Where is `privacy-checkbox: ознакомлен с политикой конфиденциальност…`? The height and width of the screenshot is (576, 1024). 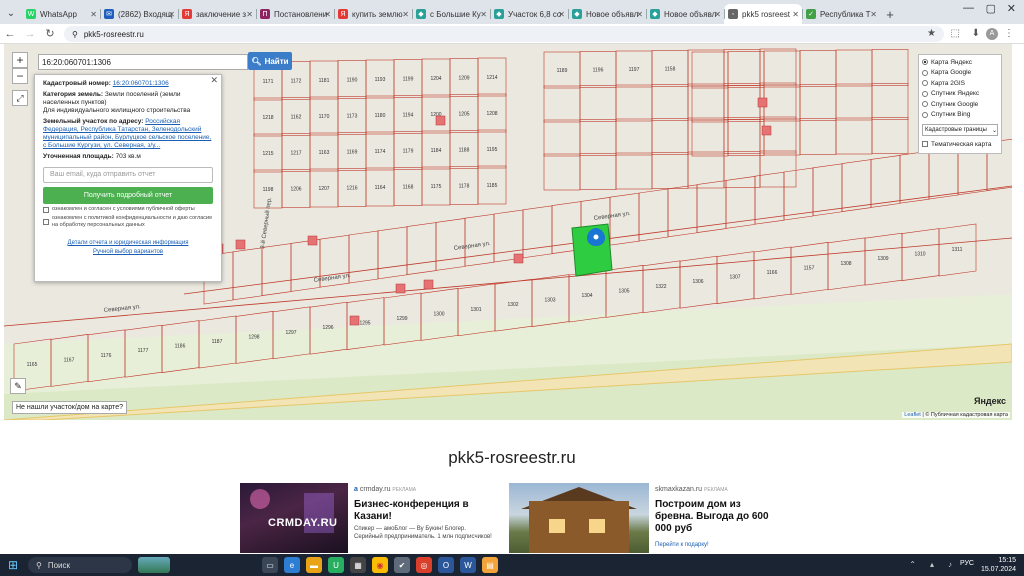 privacy-checkbox: ознакомлен с политикой конфиденциальност… is located at coordinates (128, 222).